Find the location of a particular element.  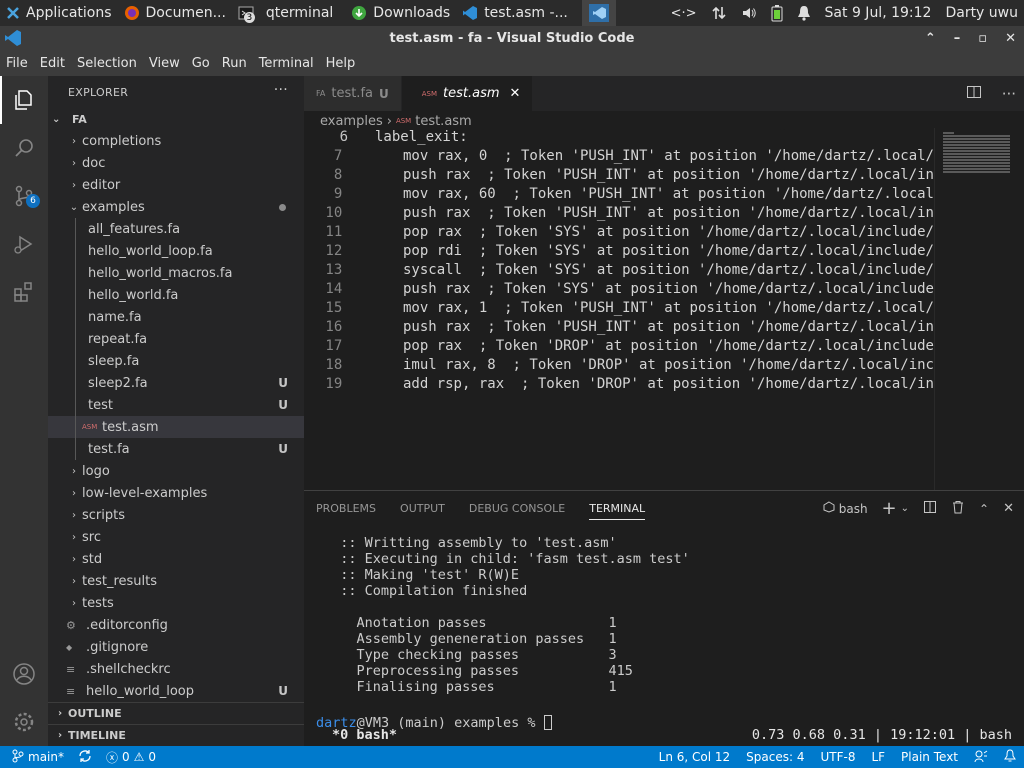

tree-item: › scripts is located at coordinates (176, 515).